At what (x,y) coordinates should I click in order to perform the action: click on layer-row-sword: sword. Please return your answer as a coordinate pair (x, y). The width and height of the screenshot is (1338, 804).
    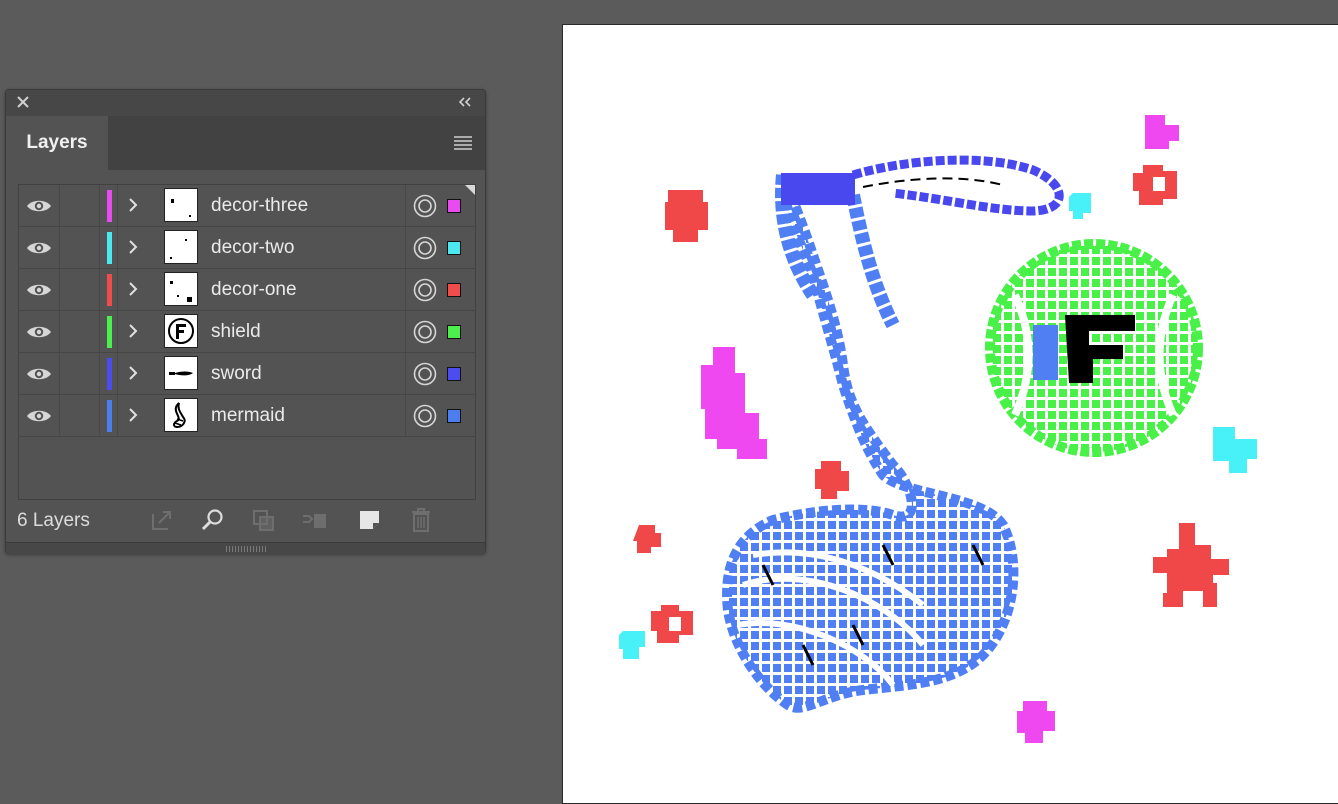
    Looking at the image, I should click on (247, 374).